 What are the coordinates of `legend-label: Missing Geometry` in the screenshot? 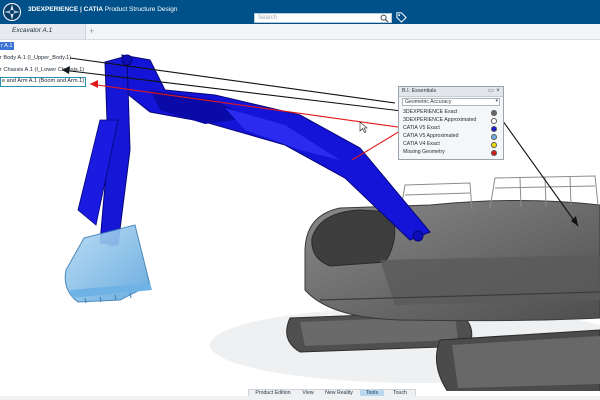 It's located at (424, 152).